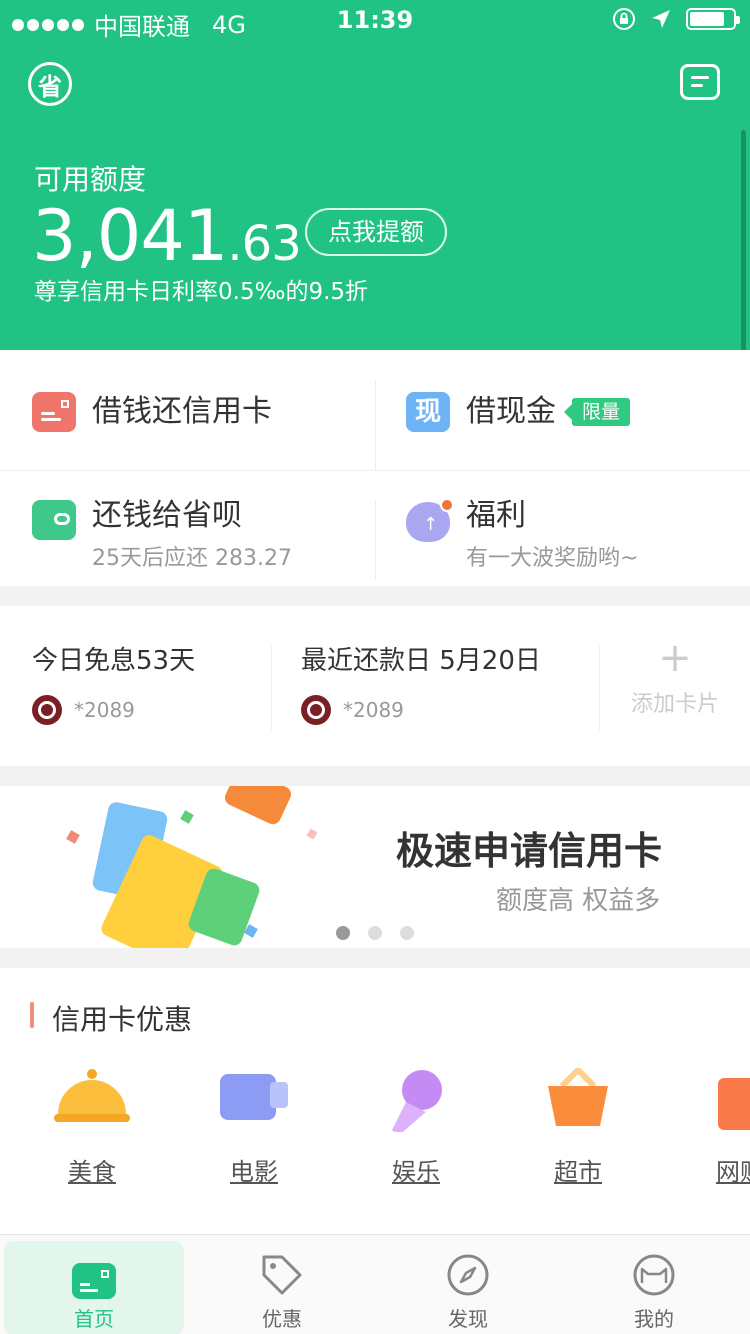 The width and height of the screenshot is (750, 1334). I want to click on repay-subtitle: 25天后应还 283.27, so click(192, 558).